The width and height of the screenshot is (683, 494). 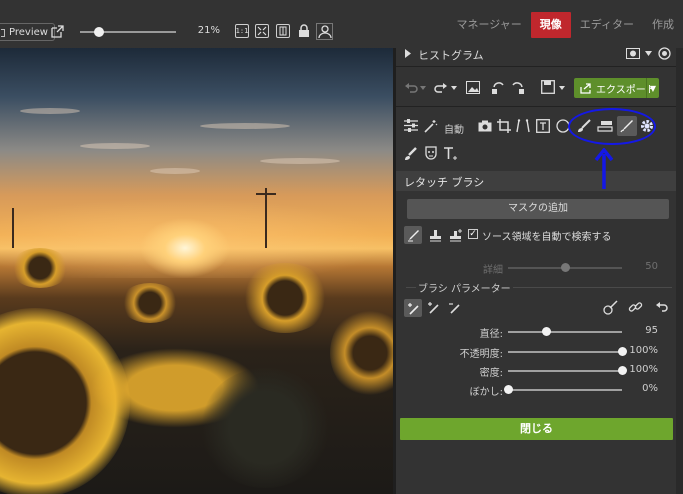 I want to click on magic-wand-icon, so click(x=431, y=126).